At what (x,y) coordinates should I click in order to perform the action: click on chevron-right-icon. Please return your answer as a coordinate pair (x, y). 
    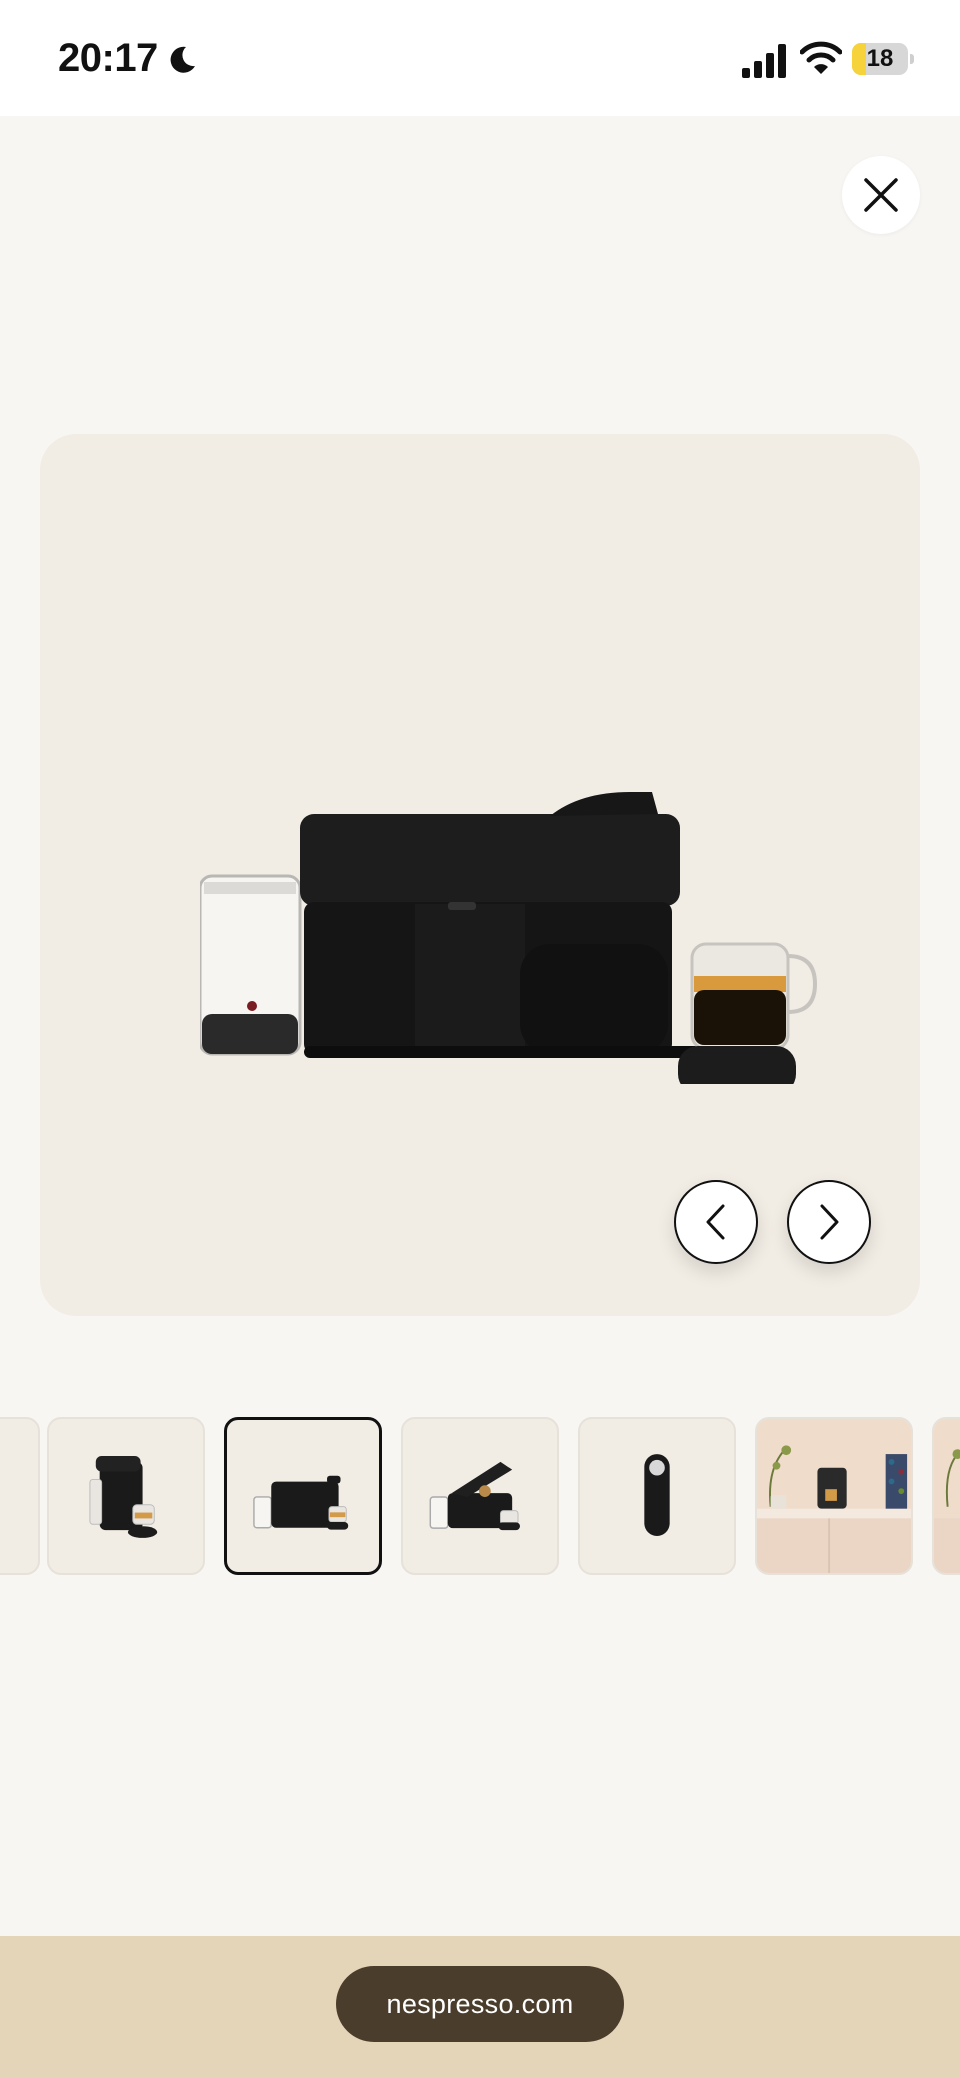
    Looking at the image, I should click on (829, 1222).